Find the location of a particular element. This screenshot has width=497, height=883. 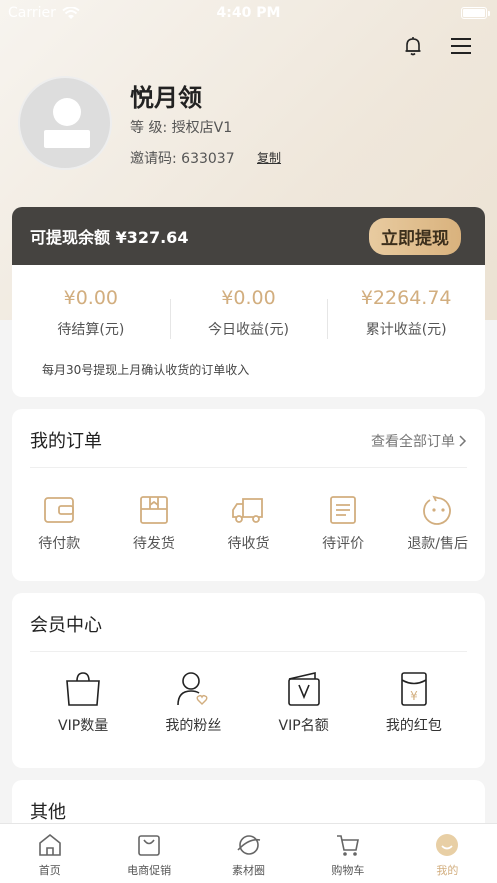

member-center-title: 会员中心 is located at coordinates (66, 625).